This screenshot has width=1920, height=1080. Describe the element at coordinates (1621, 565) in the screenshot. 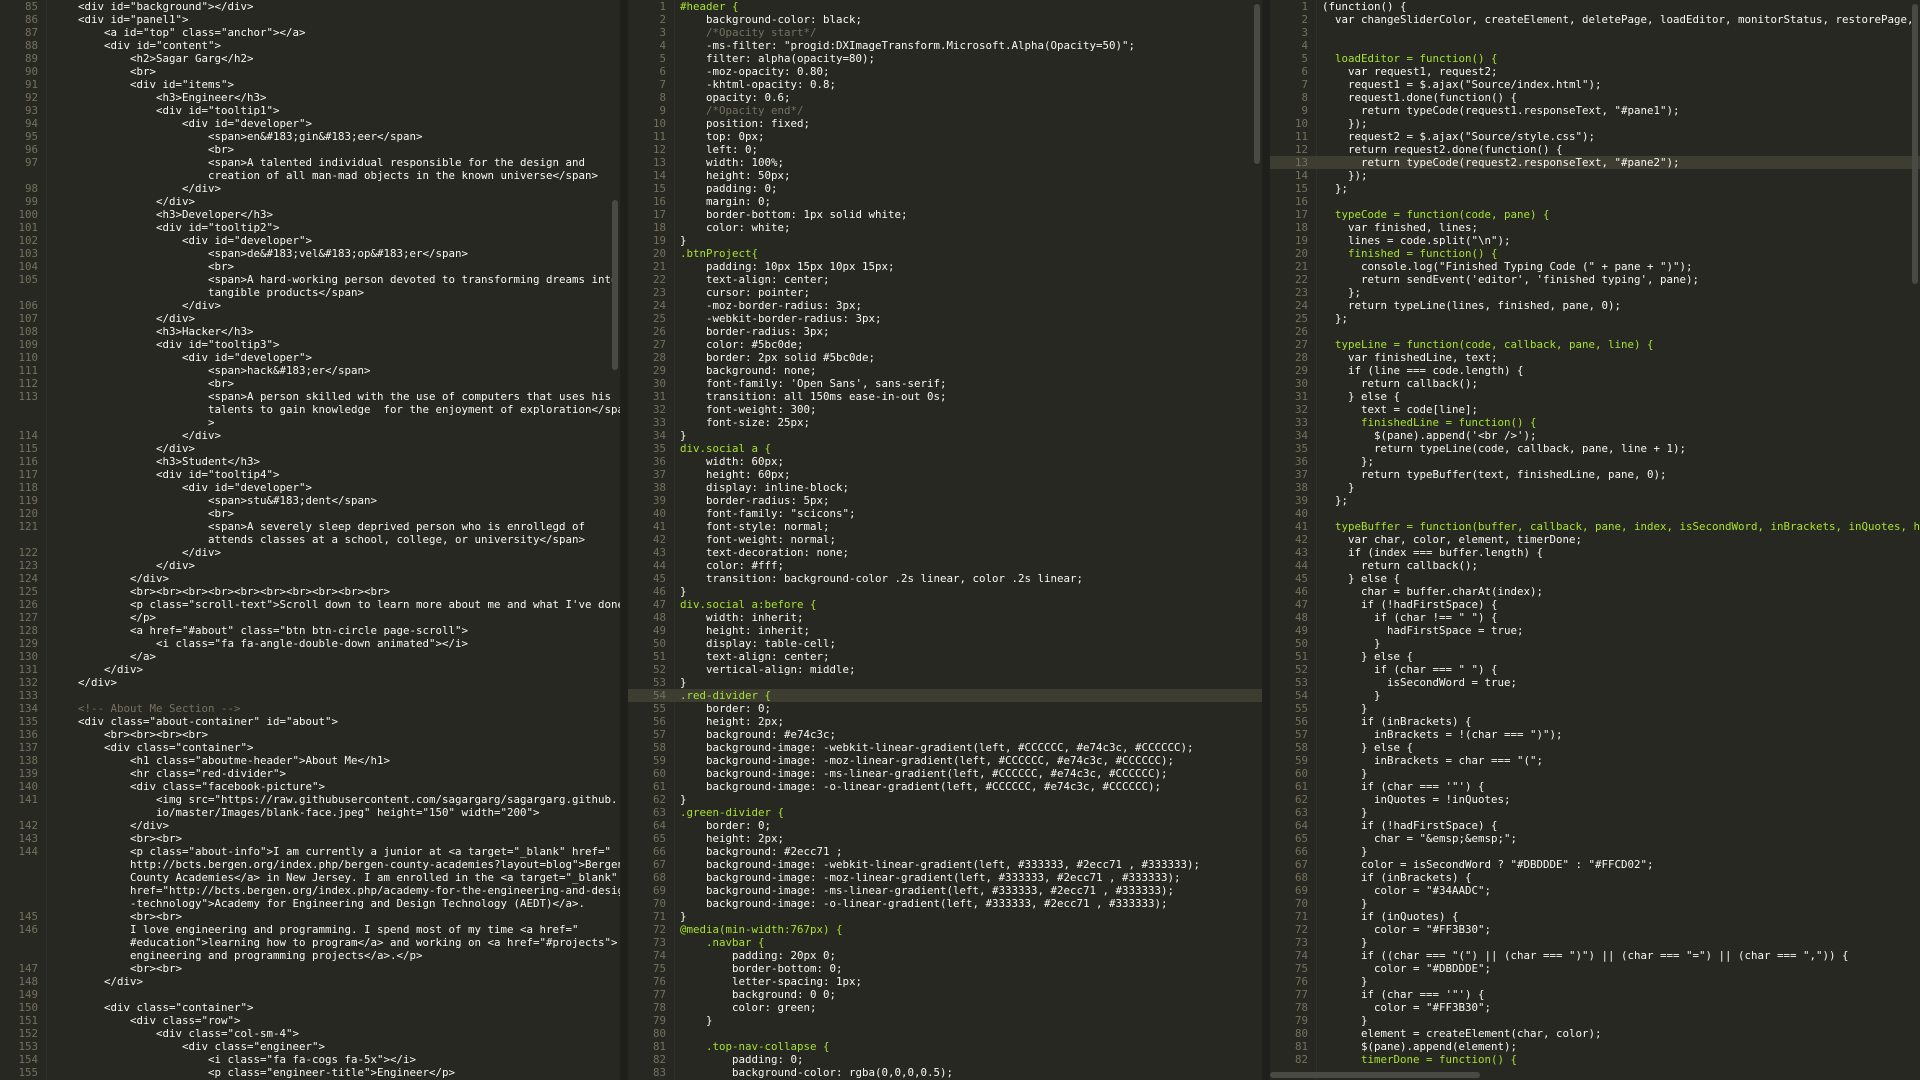

I see `code-text: return callback();` at that location.